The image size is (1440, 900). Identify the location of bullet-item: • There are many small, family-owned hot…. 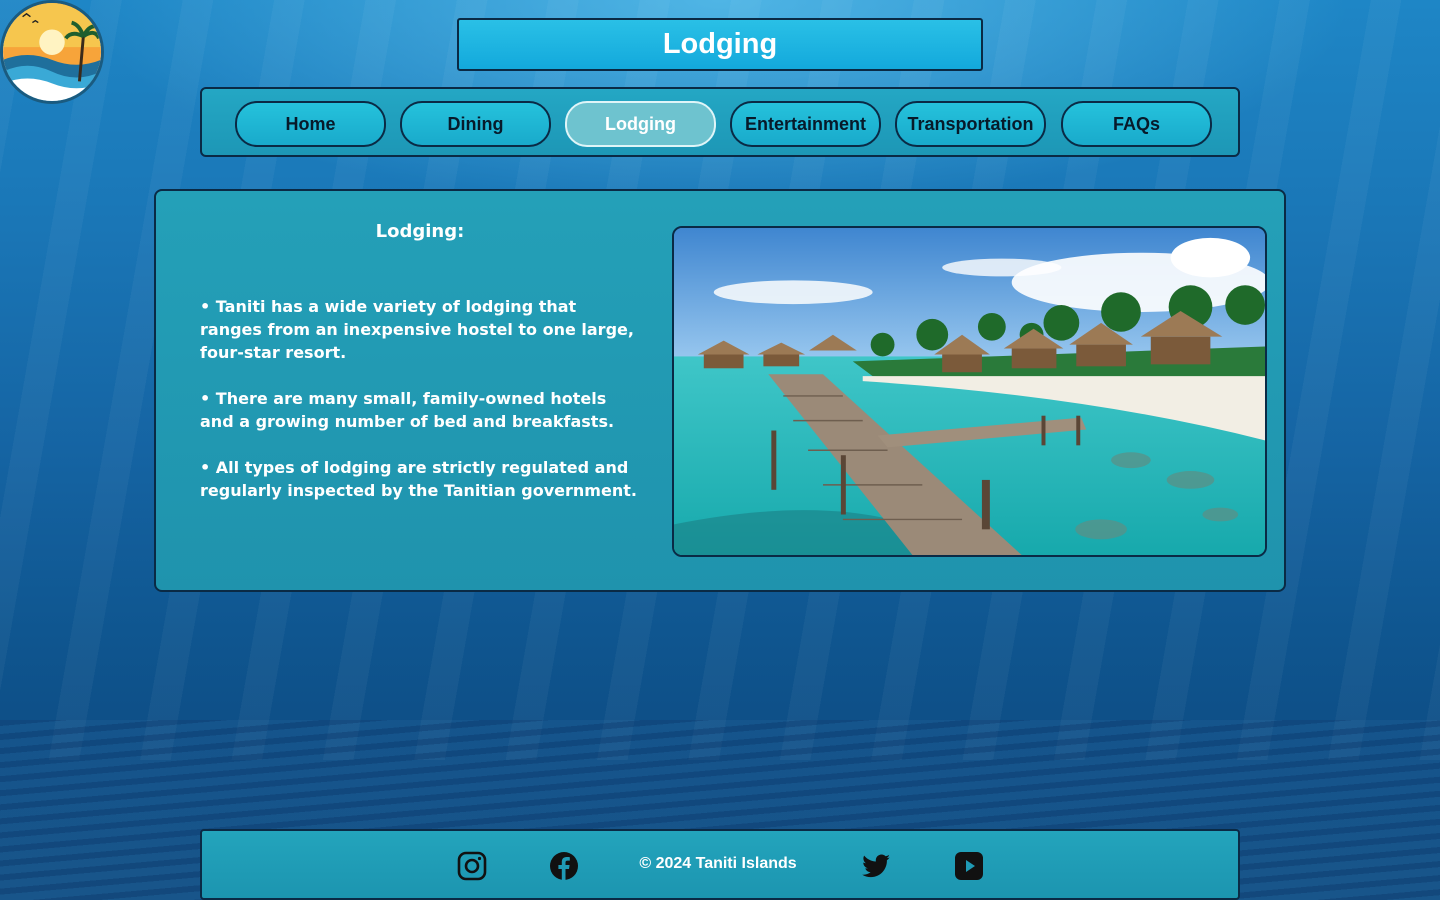
(407, 410).